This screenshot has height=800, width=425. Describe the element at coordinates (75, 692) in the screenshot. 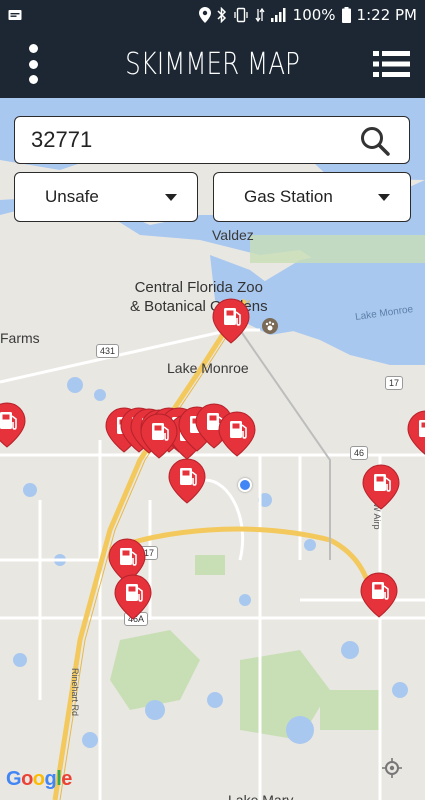

I see `label-rinehart-rd: Rinehart Rd` at that location.